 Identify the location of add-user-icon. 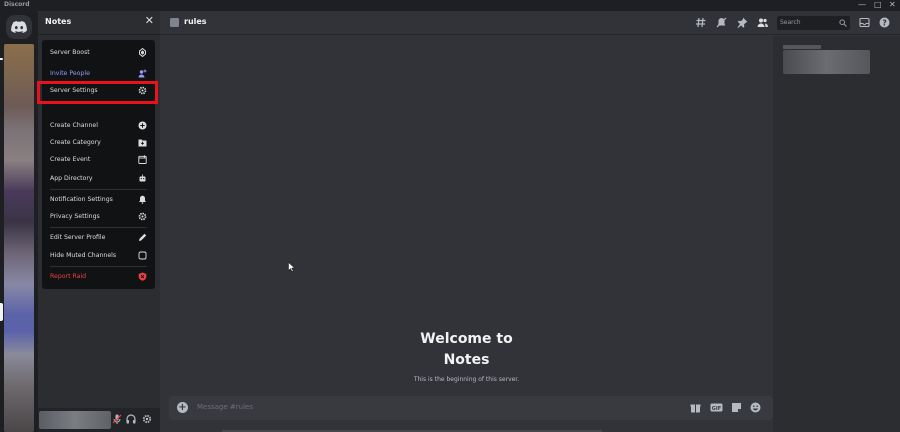
(142, 73).